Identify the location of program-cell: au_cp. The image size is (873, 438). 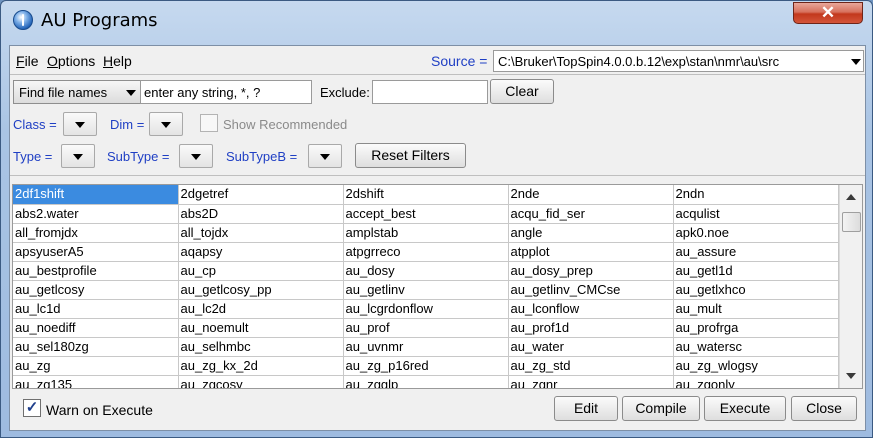
(261, 271).